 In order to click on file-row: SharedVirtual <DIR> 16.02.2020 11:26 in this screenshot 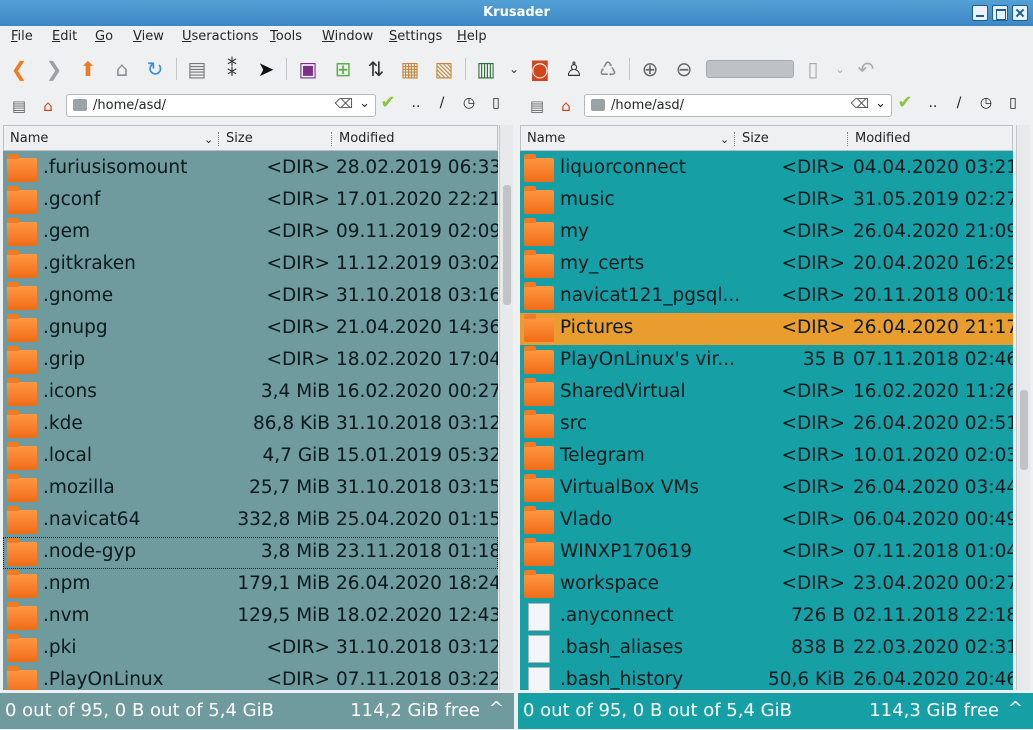, I will do `click(766, 393)`.